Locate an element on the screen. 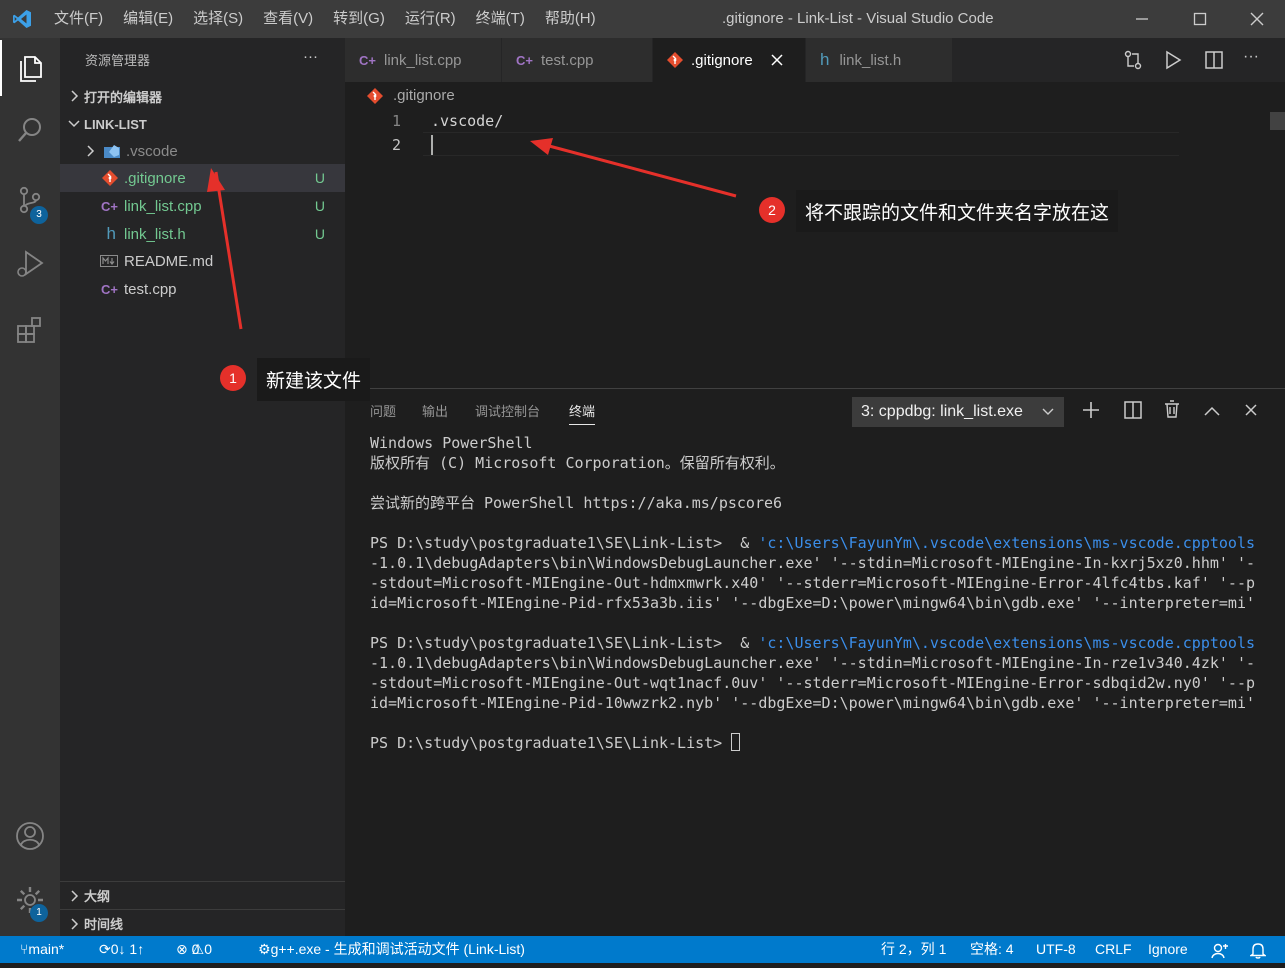  maximize-panel-icon is located at coordinates (1212, 412).